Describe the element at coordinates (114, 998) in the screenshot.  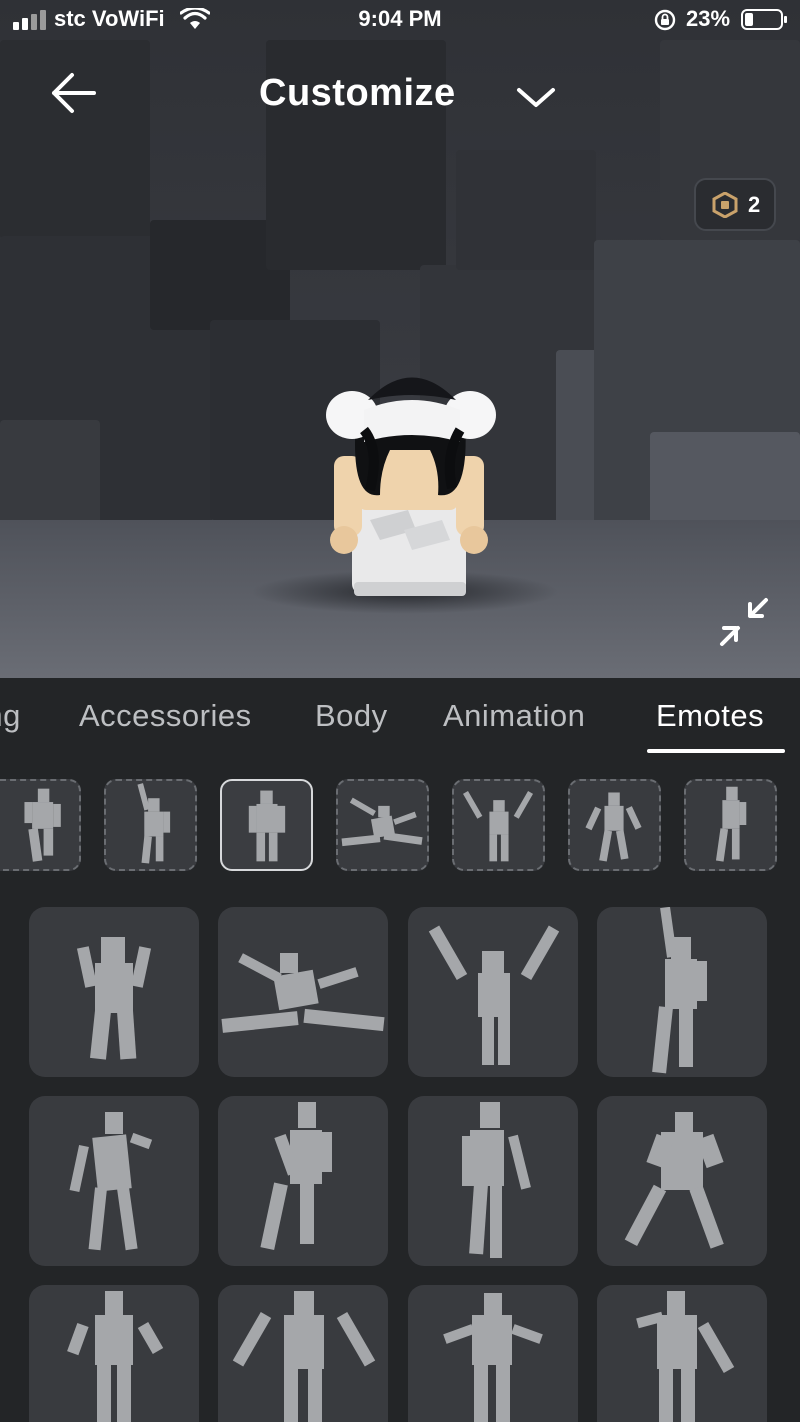
I see `emote-shrug-stand-icon` at that location.